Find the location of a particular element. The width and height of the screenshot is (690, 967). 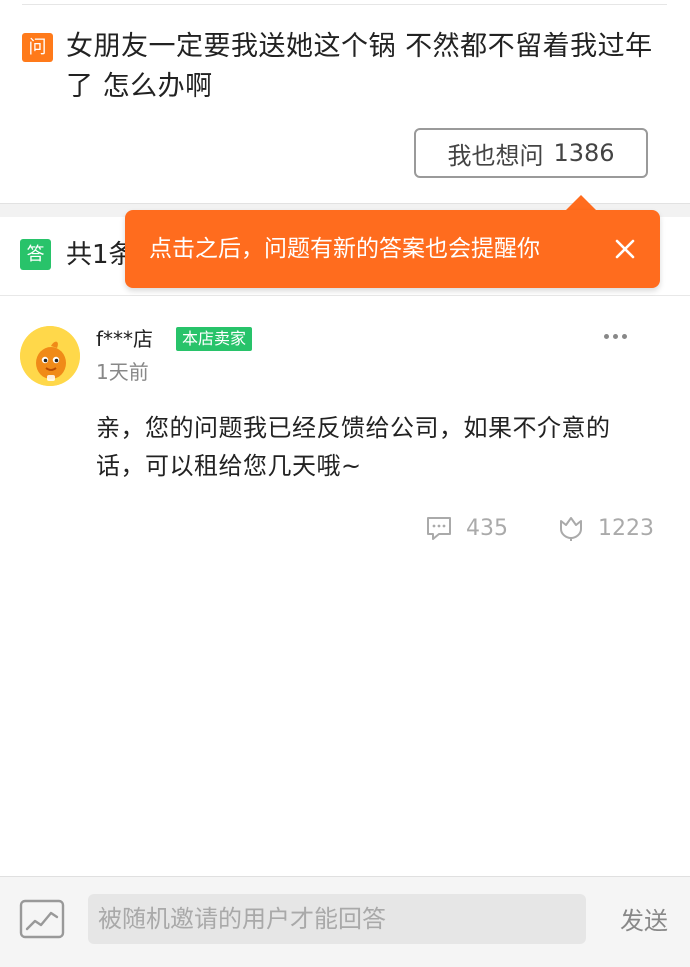

comment-icon is located at coordinates (439, 528).